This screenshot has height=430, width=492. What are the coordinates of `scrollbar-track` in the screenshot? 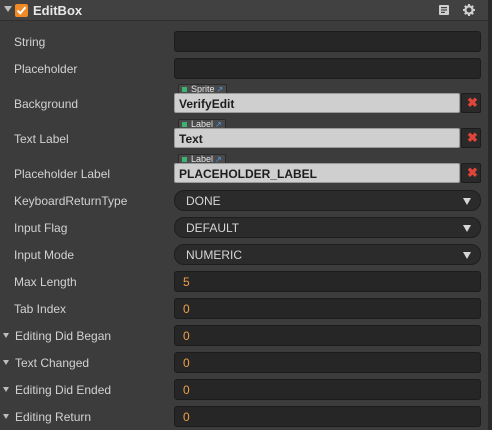 It's located at (490, 215).